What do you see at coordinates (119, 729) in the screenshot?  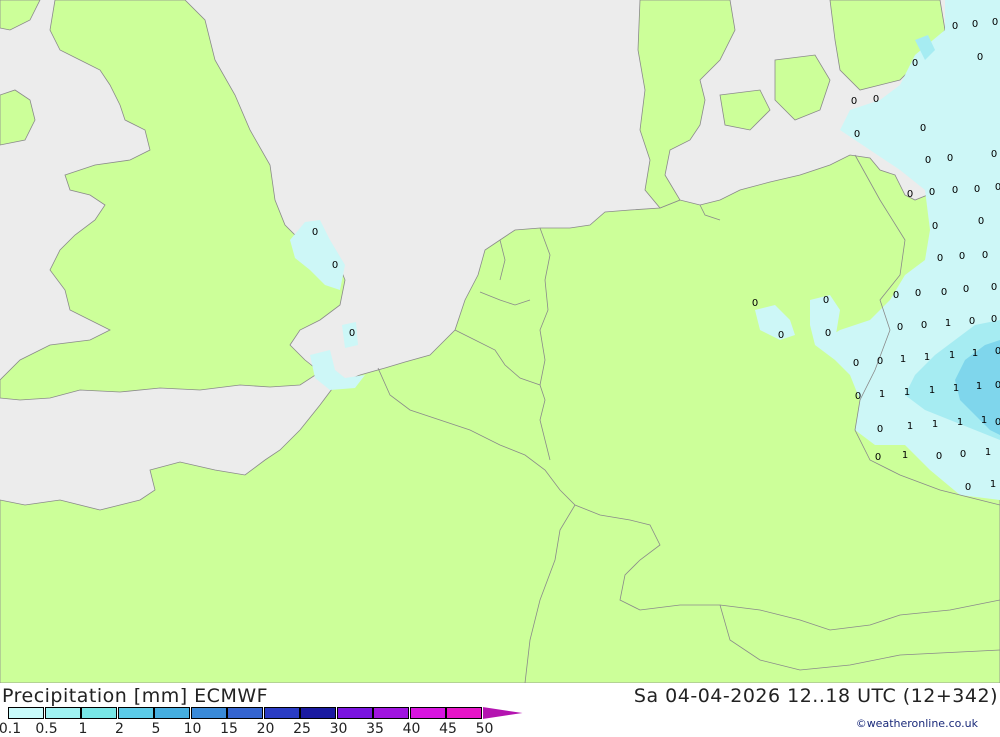 I see `legend-tick-label: 2` at bounding box center [119, 729].